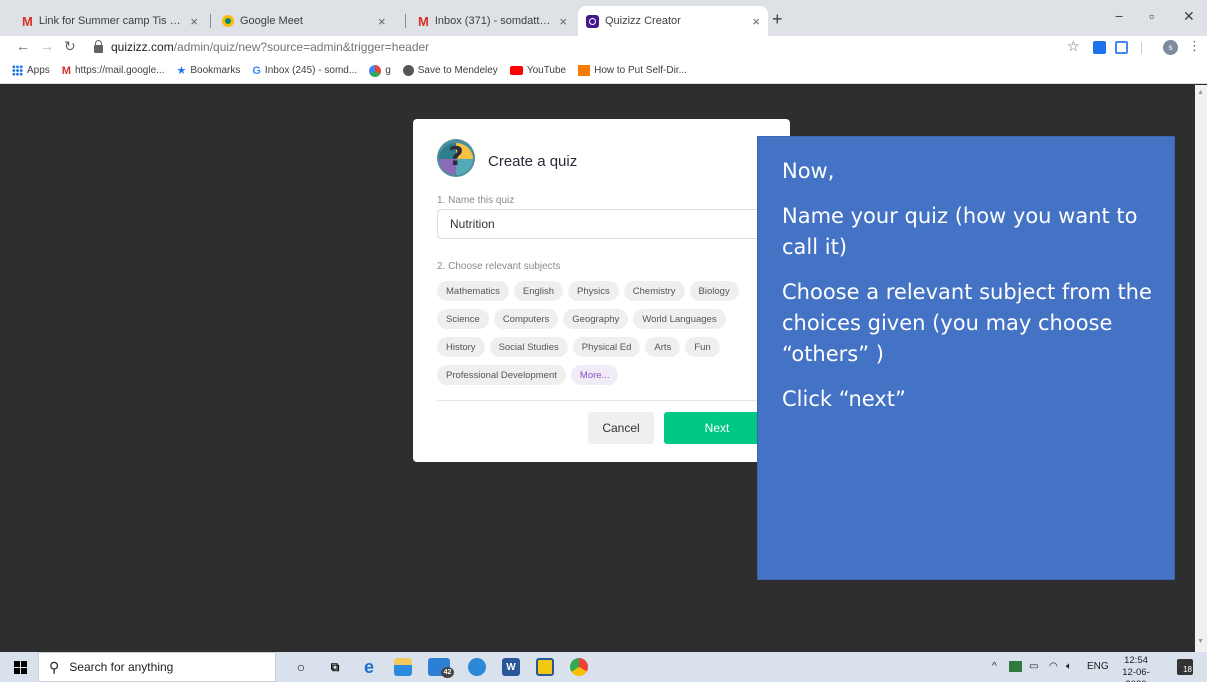  Describe the element at coordinates (579, 667) in the screenshot. I see `chrome-icon` at that location.